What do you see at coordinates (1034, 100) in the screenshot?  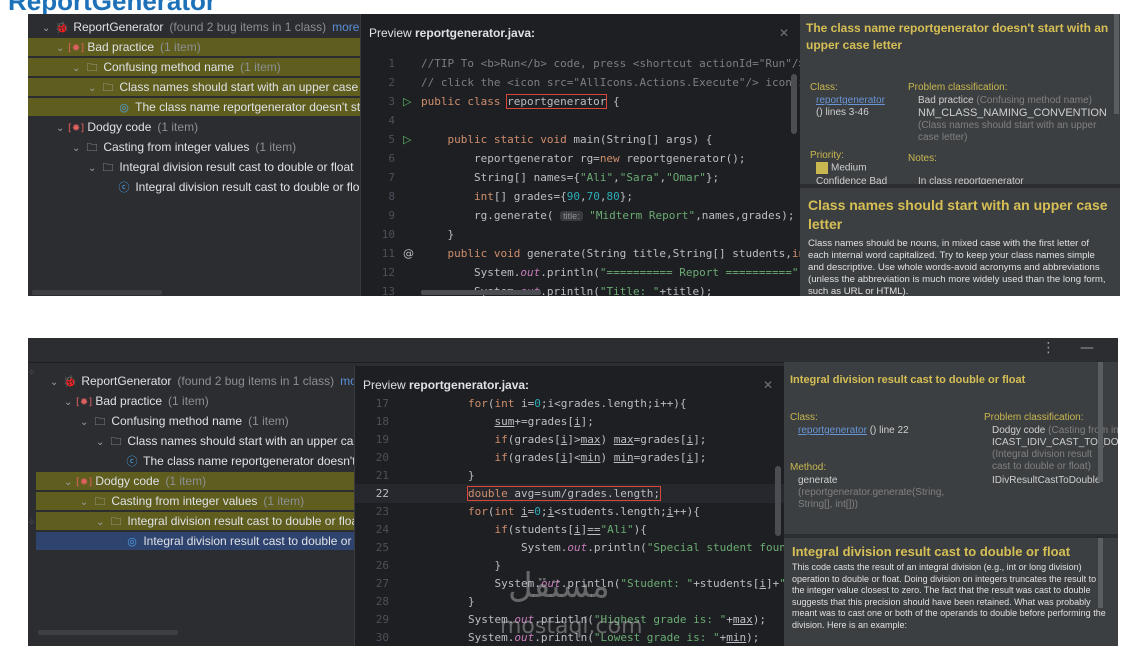 I see `problem-category-sub: (Confusing method name)` at bounding box center [1034, 100].